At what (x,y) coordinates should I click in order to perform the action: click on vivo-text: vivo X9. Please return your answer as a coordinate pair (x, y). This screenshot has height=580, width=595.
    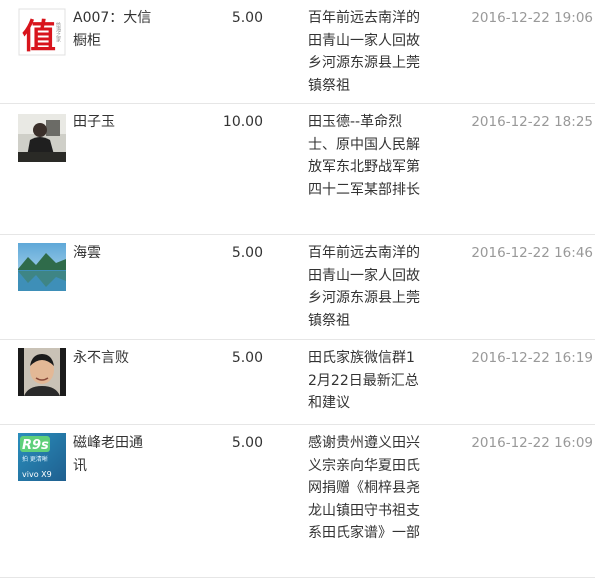
    Looking at the image, I should click on (37, 474).